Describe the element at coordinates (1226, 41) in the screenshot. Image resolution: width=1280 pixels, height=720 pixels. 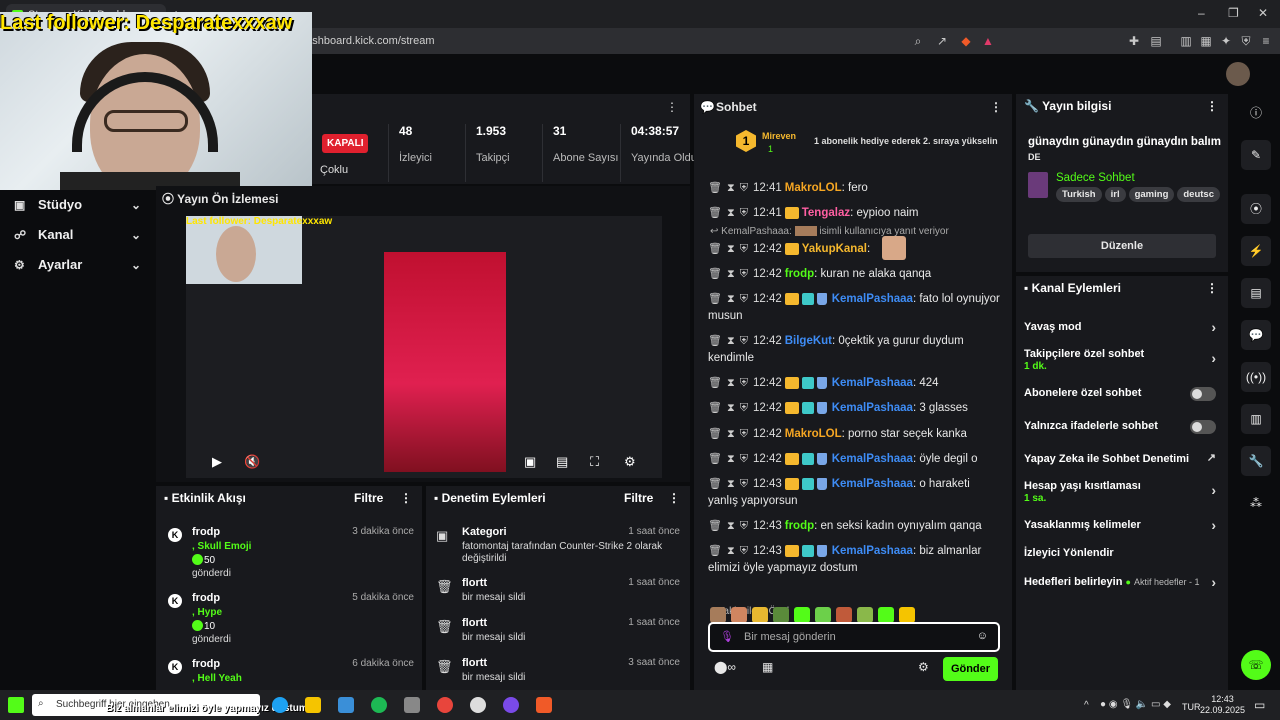
I see `leo-icon: ✦` at that location.